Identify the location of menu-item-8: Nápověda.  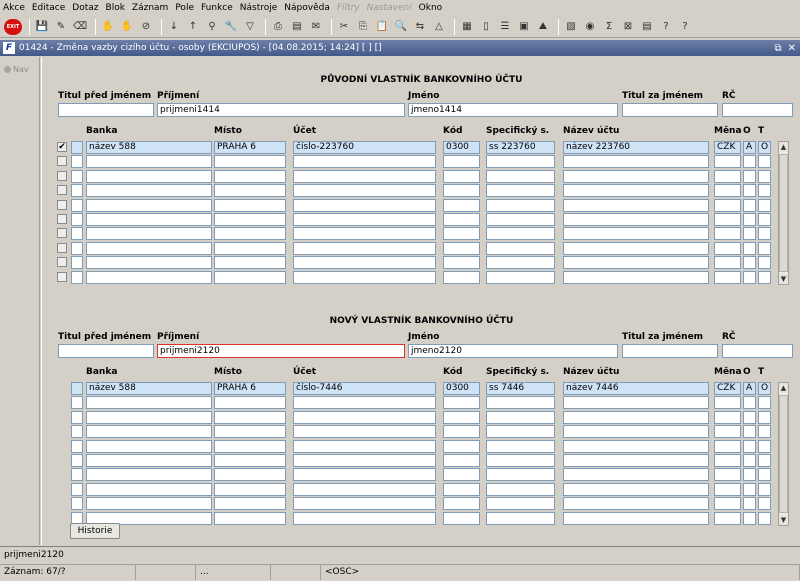
(307, 8).